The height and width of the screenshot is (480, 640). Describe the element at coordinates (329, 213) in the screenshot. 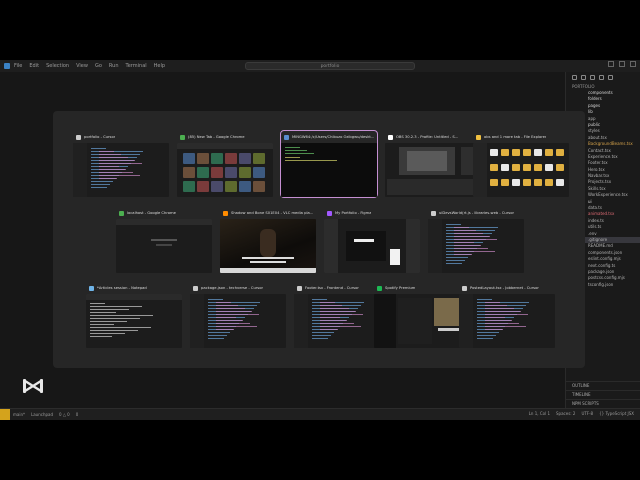

I see `figma-app-icon` at that location.